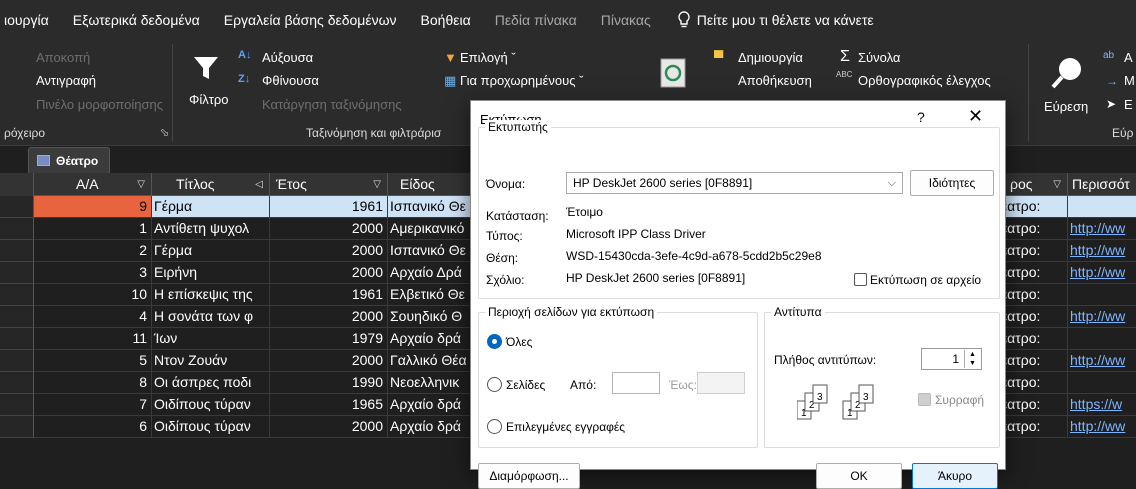  I want to click on sort-asc-button: Αύξουσα, so click(287, 57).